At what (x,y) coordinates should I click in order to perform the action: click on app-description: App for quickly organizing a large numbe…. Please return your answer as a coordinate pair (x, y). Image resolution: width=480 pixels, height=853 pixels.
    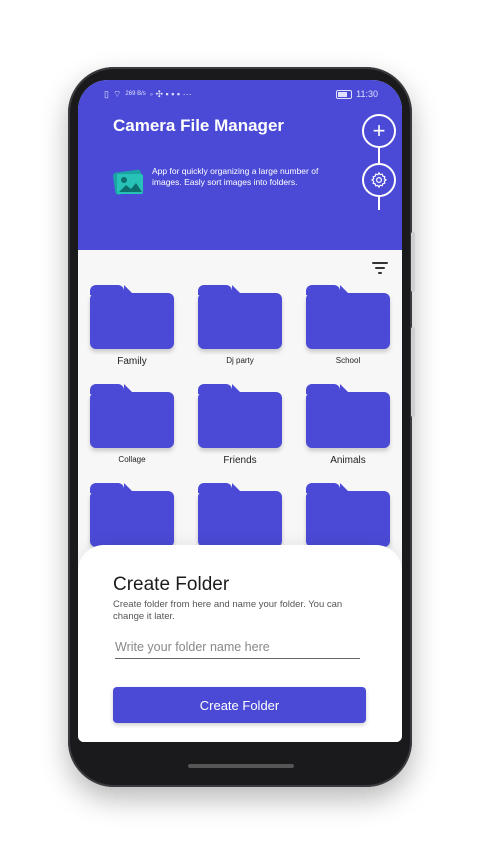
    Looking at the image, I should click on (235, 176).